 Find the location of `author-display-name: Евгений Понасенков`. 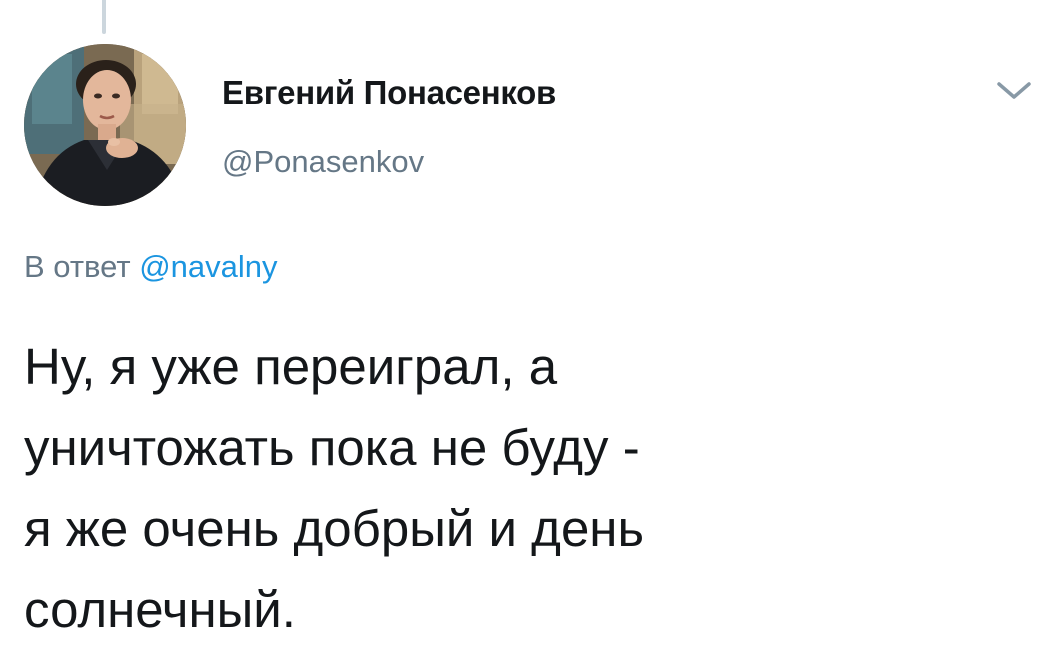

author-display-name: Евгений Понасенков is located at coordinates (389, 93).